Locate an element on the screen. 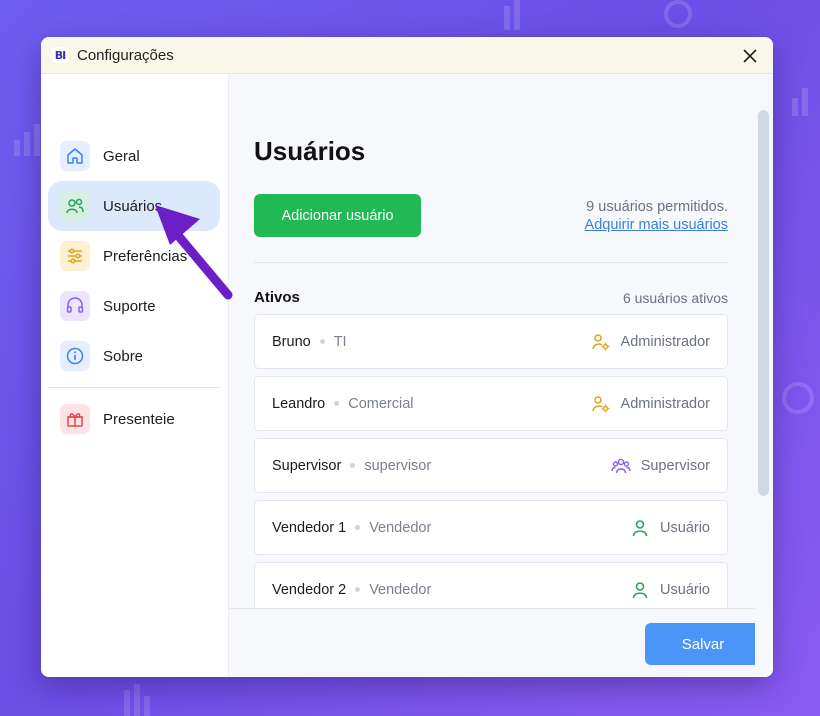  info-icon is located at coordinates (75, 356).